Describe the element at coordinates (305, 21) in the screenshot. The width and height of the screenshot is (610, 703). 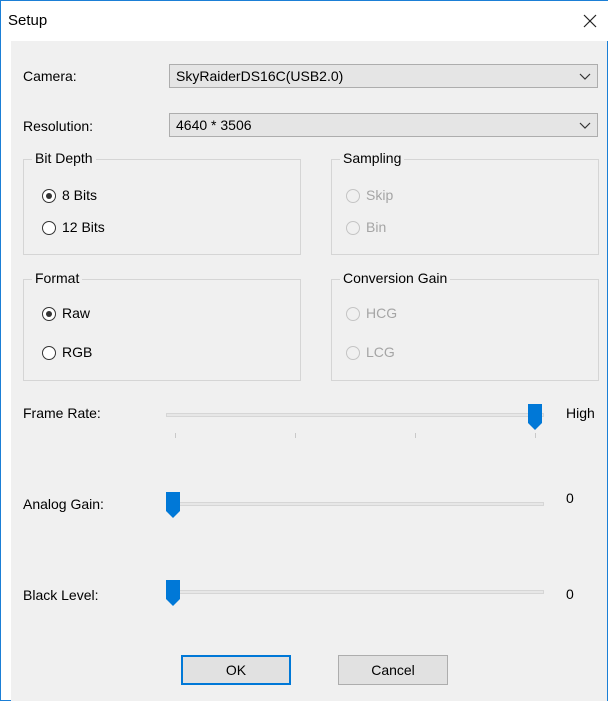
I see `title-bar: Setup` at that location.